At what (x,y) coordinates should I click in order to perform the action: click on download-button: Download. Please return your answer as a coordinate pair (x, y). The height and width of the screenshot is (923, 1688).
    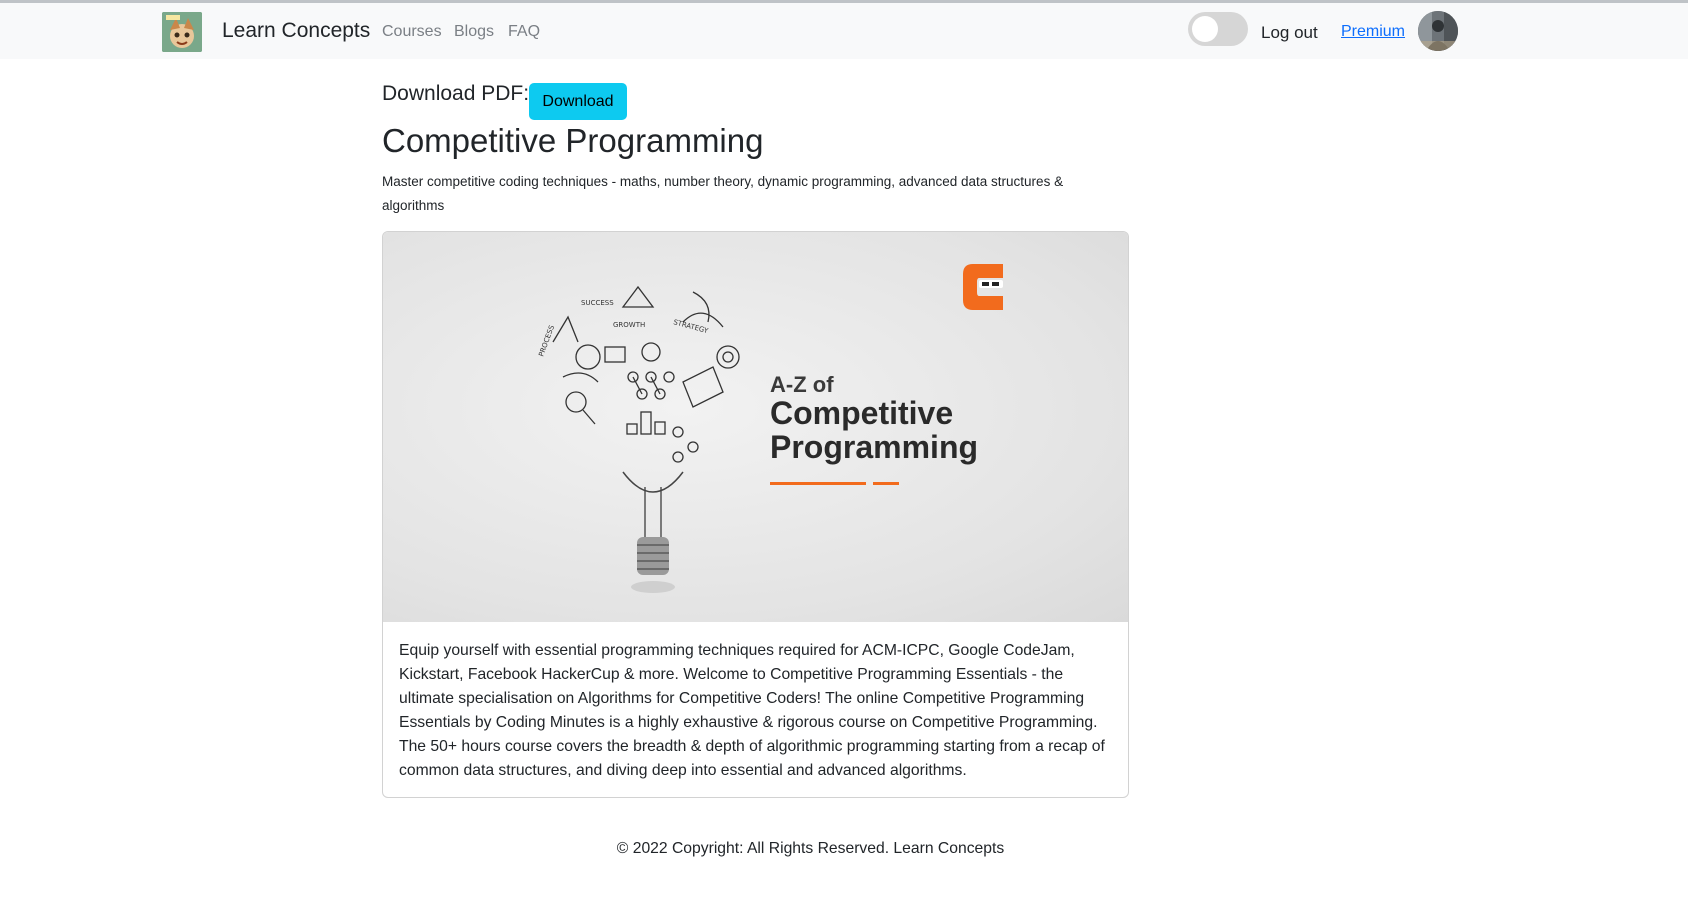
    Looking at the image, I should click on (578, 101).